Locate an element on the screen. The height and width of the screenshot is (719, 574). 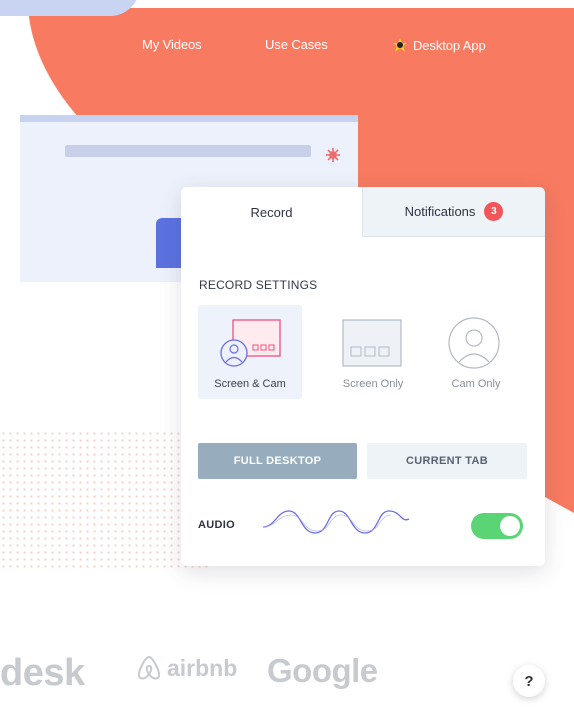
option-cam-only-label: Cam Only is located at coordinates (476, 384).